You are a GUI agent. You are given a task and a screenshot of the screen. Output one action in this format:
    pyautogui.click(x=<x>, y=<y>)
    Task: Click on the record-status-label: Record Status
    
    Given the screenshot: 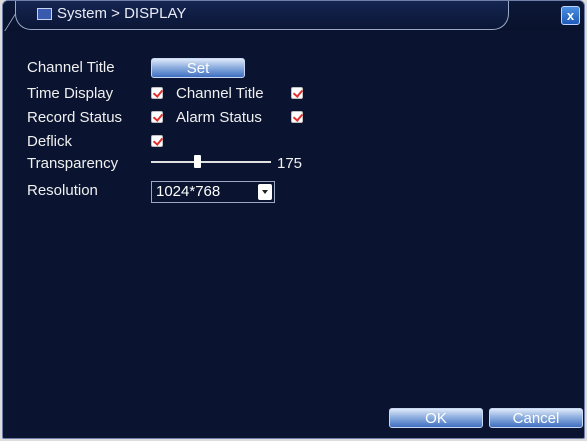 What is the action you would take?
    pyautogui.click(x=75, y=117)
    